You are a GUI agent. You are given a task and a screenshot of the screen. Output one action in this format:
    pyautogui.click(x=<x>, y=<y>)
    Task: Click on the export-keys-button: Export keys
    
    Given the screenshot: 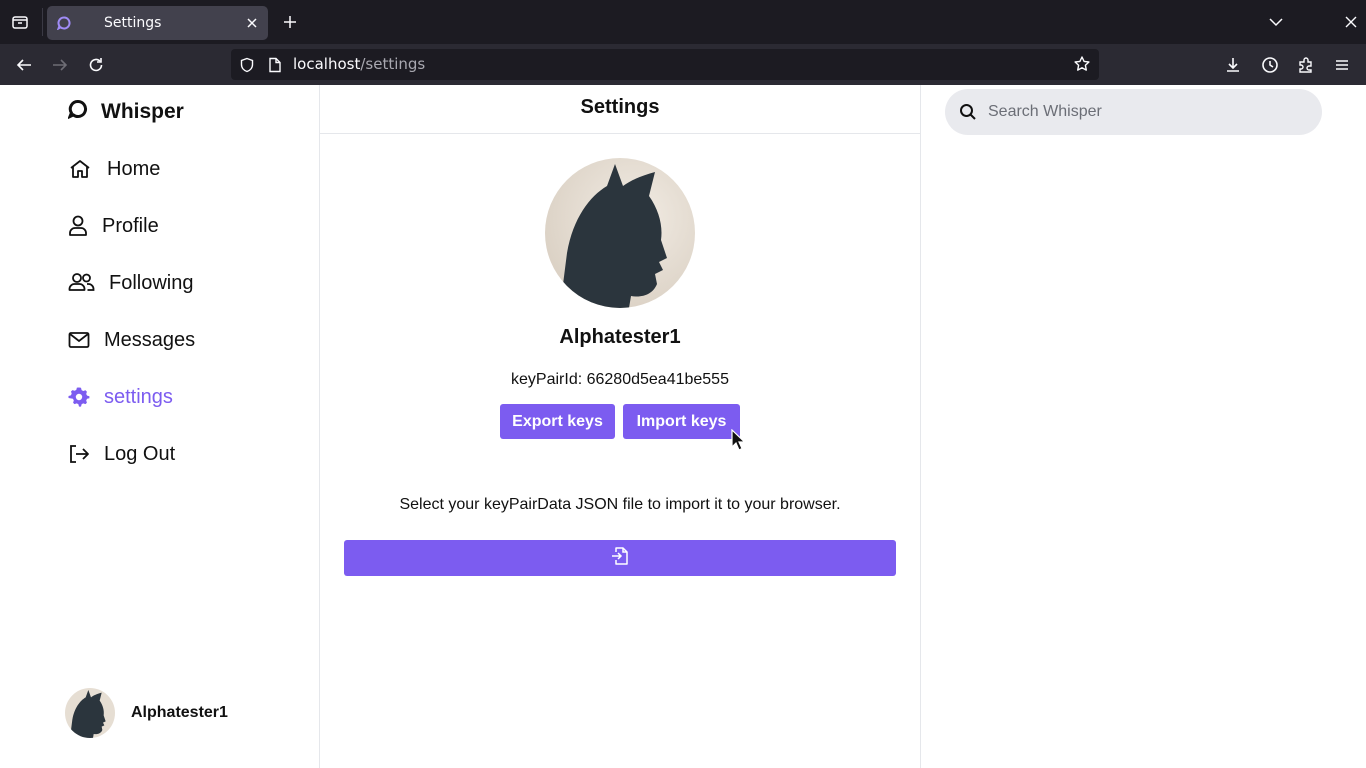 What is the action you would take?
    pyautogui.click(x=557, y=421)
    